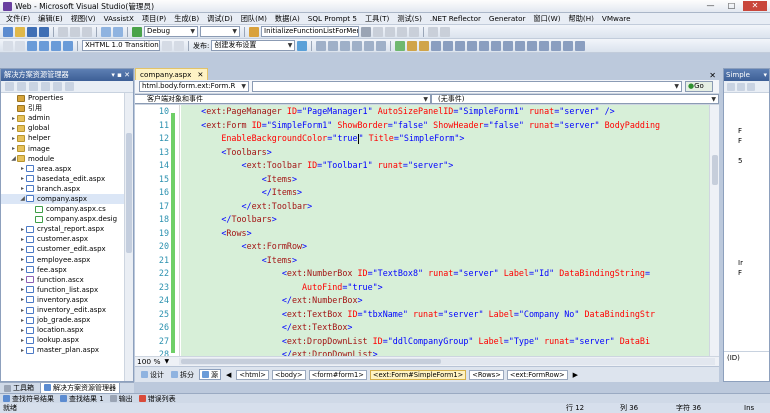 This screenshot has width=770, height=413. Describe the element at coordinates (486, 374) in the screenshot. I see `breadcrumb-rows: <Rows>` at that location.